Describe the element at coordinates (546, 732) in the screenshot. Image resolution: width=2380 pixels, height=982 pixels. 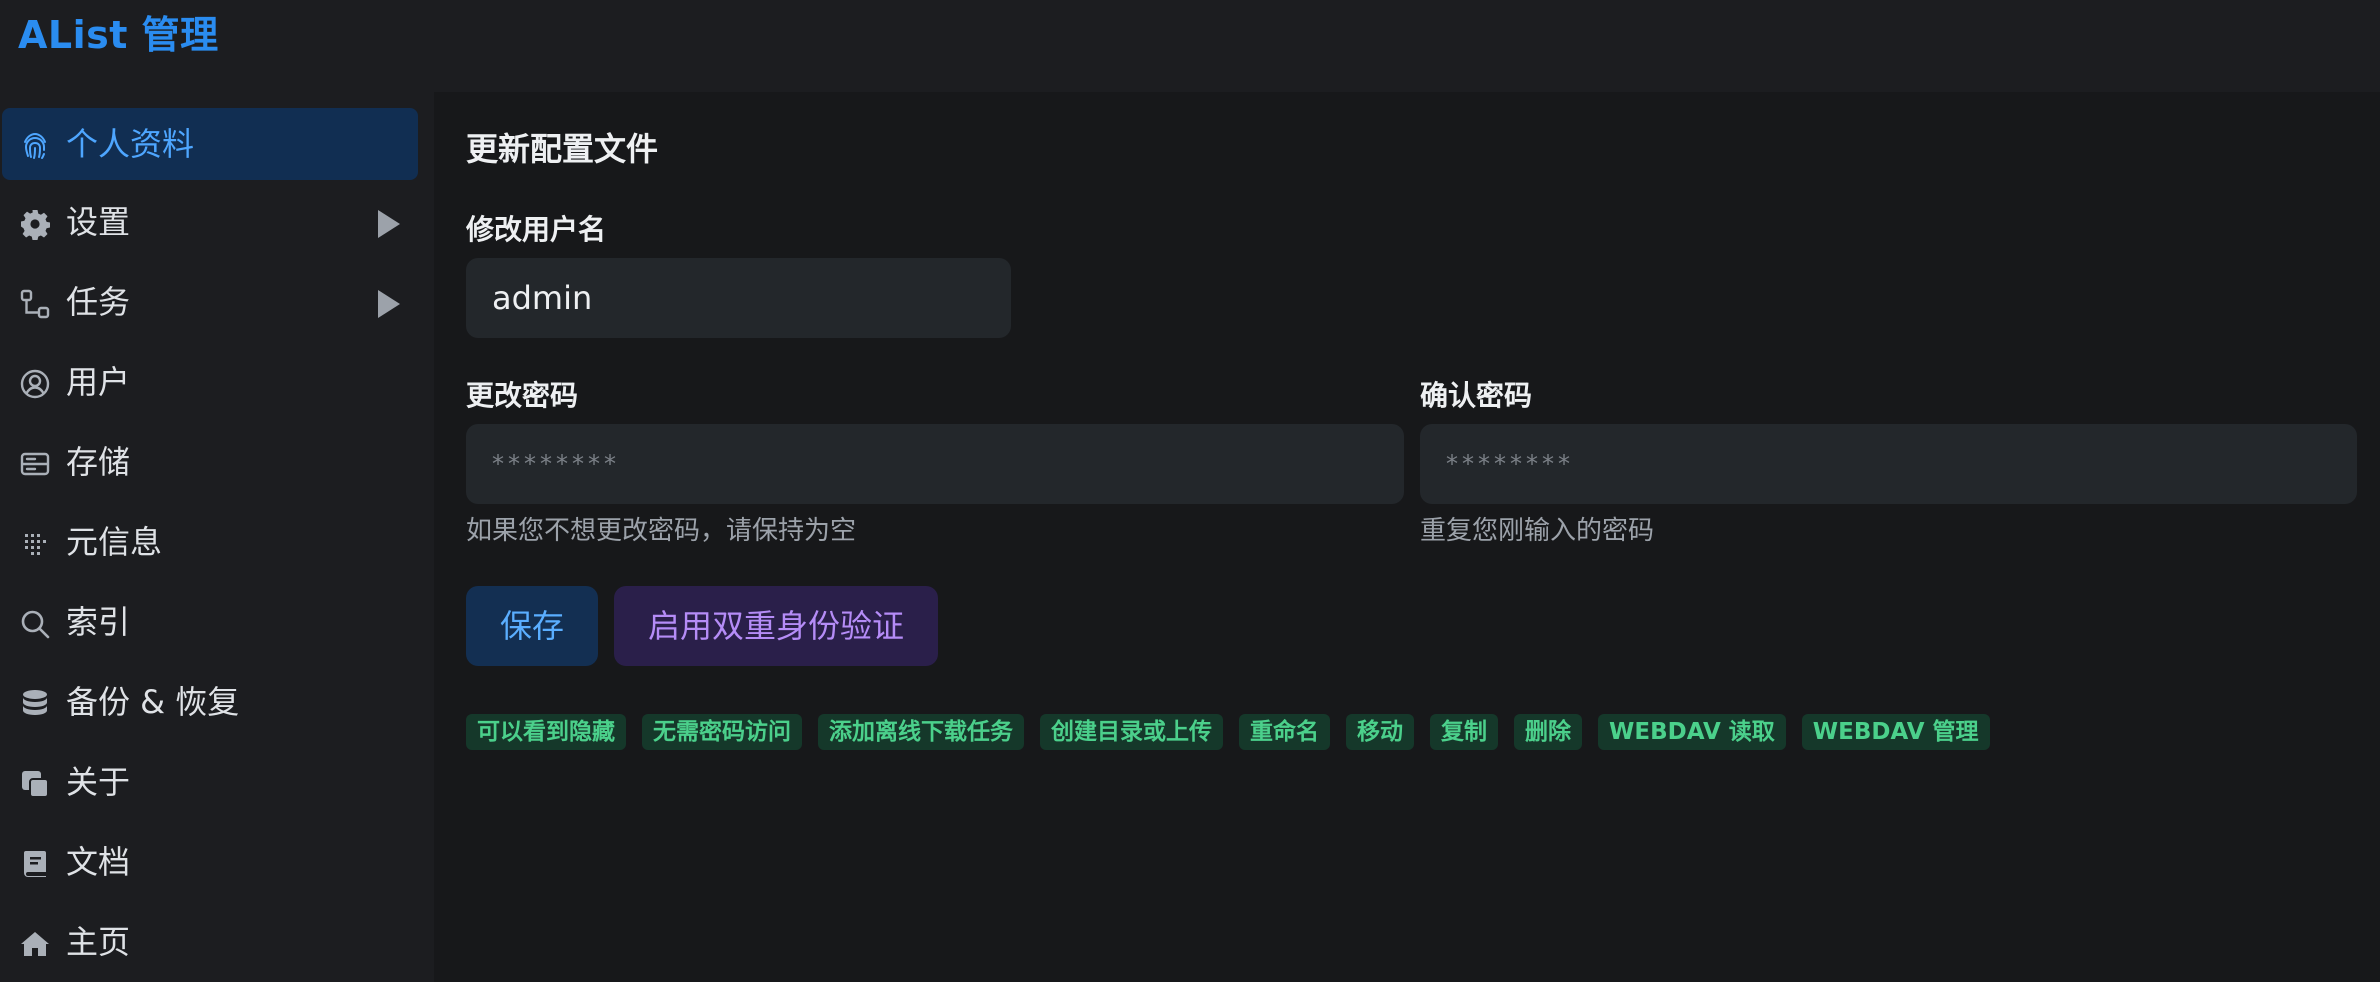
I see `permission-badge-see-hidden: 可以看到隐藏` at that location.